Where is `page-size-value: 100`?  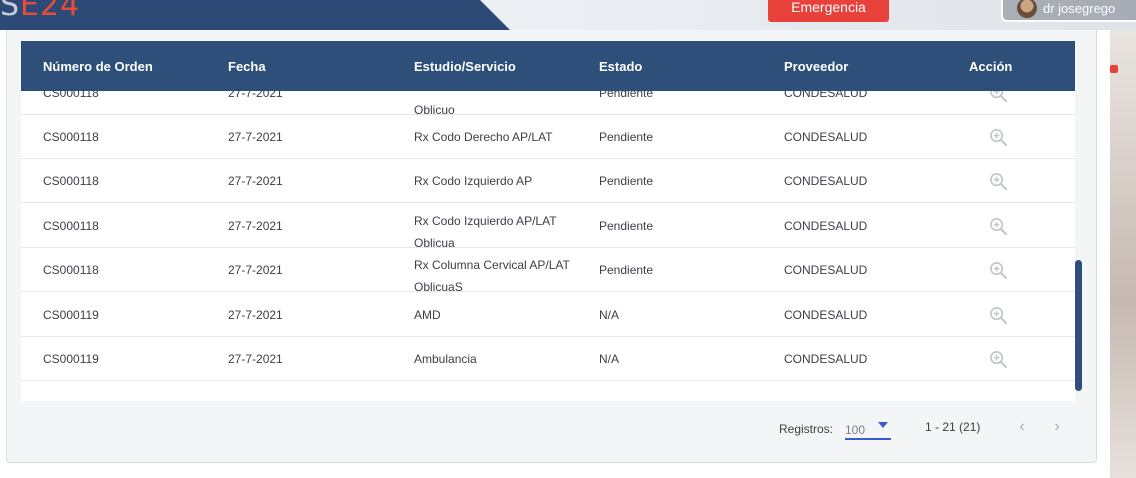 page-size-value: 100 is located at coordinates (855, 430).